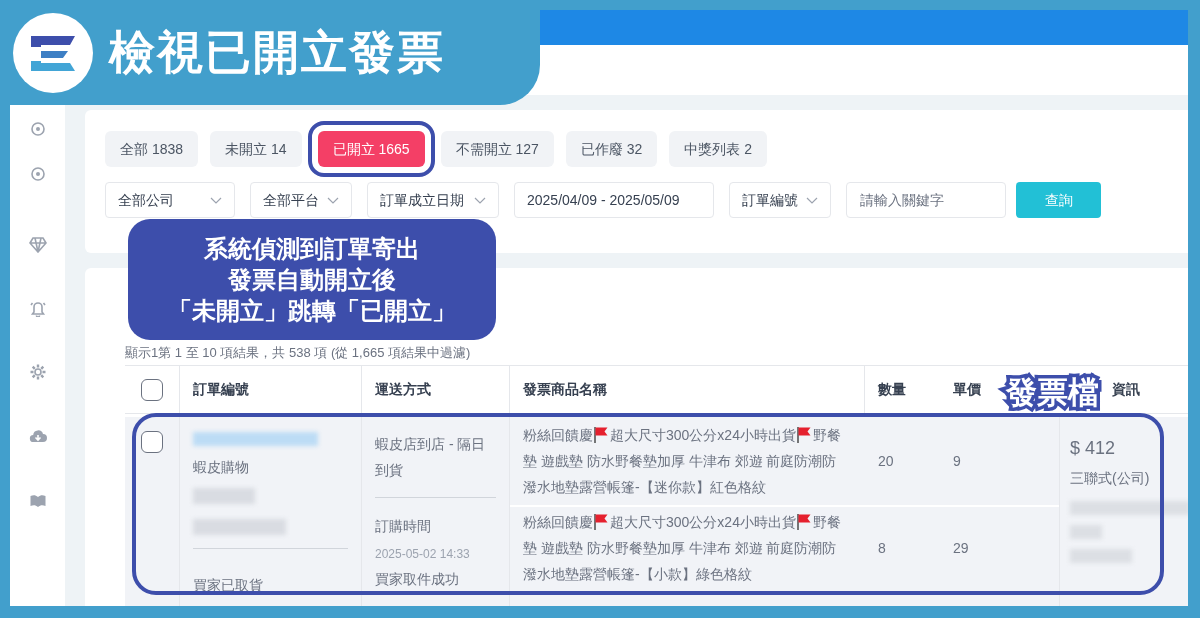 This screenshot has height=618, width=1200. What do you see at coordinates (37, 436) in the screenshot?
I see `cloud-download-icon` at bounding box center [37, 436].